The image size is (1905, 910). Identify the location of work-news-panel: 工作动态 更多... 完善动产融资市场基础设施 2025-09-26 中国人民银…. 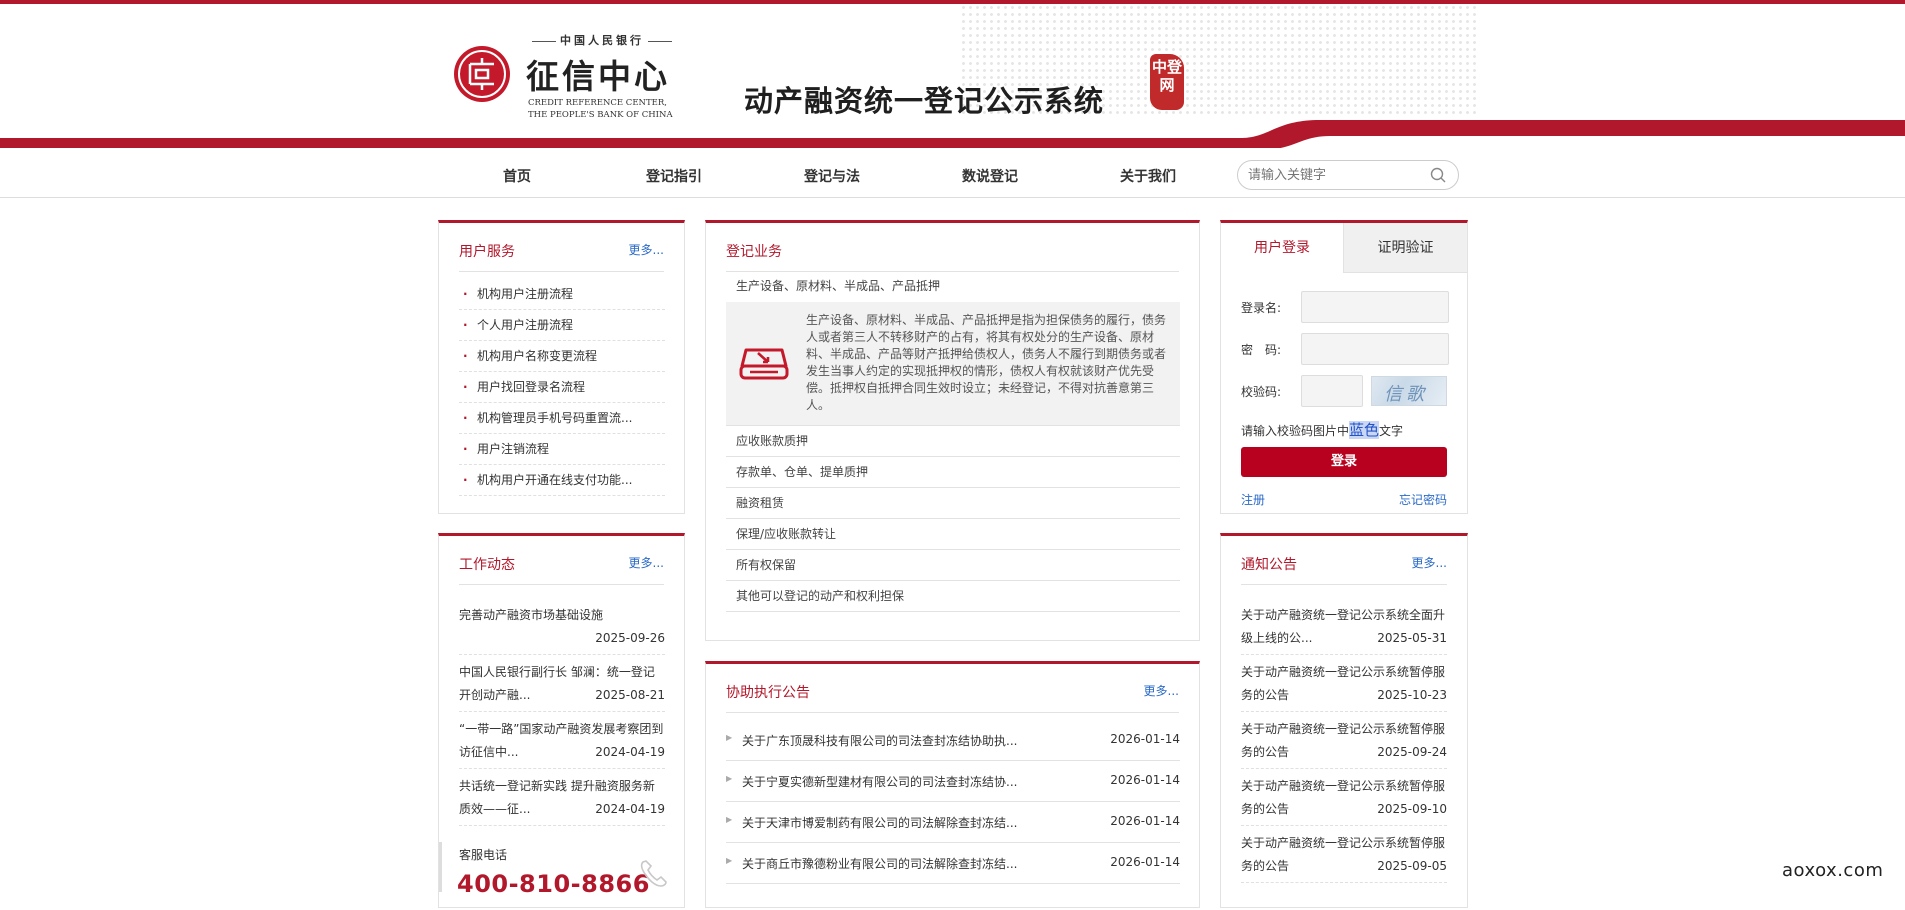
(561, 720).